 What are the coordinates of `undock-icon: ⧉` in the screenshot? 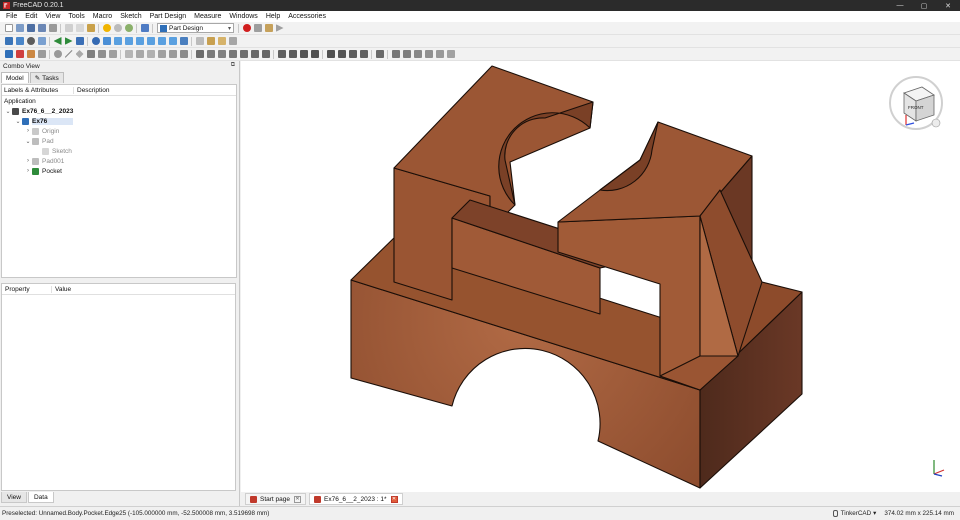 It's located at (233, 65).